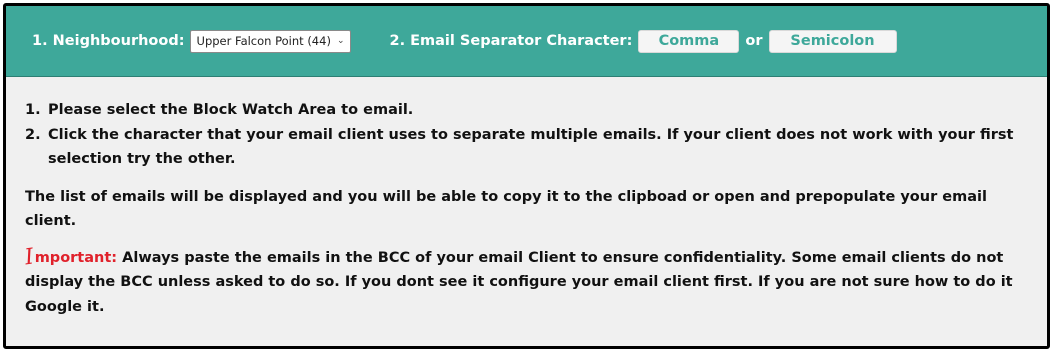 The width and height of the screenshot is (1057, 356). I want to click on chevron-down-icon: ⌄, so click(340, 41).